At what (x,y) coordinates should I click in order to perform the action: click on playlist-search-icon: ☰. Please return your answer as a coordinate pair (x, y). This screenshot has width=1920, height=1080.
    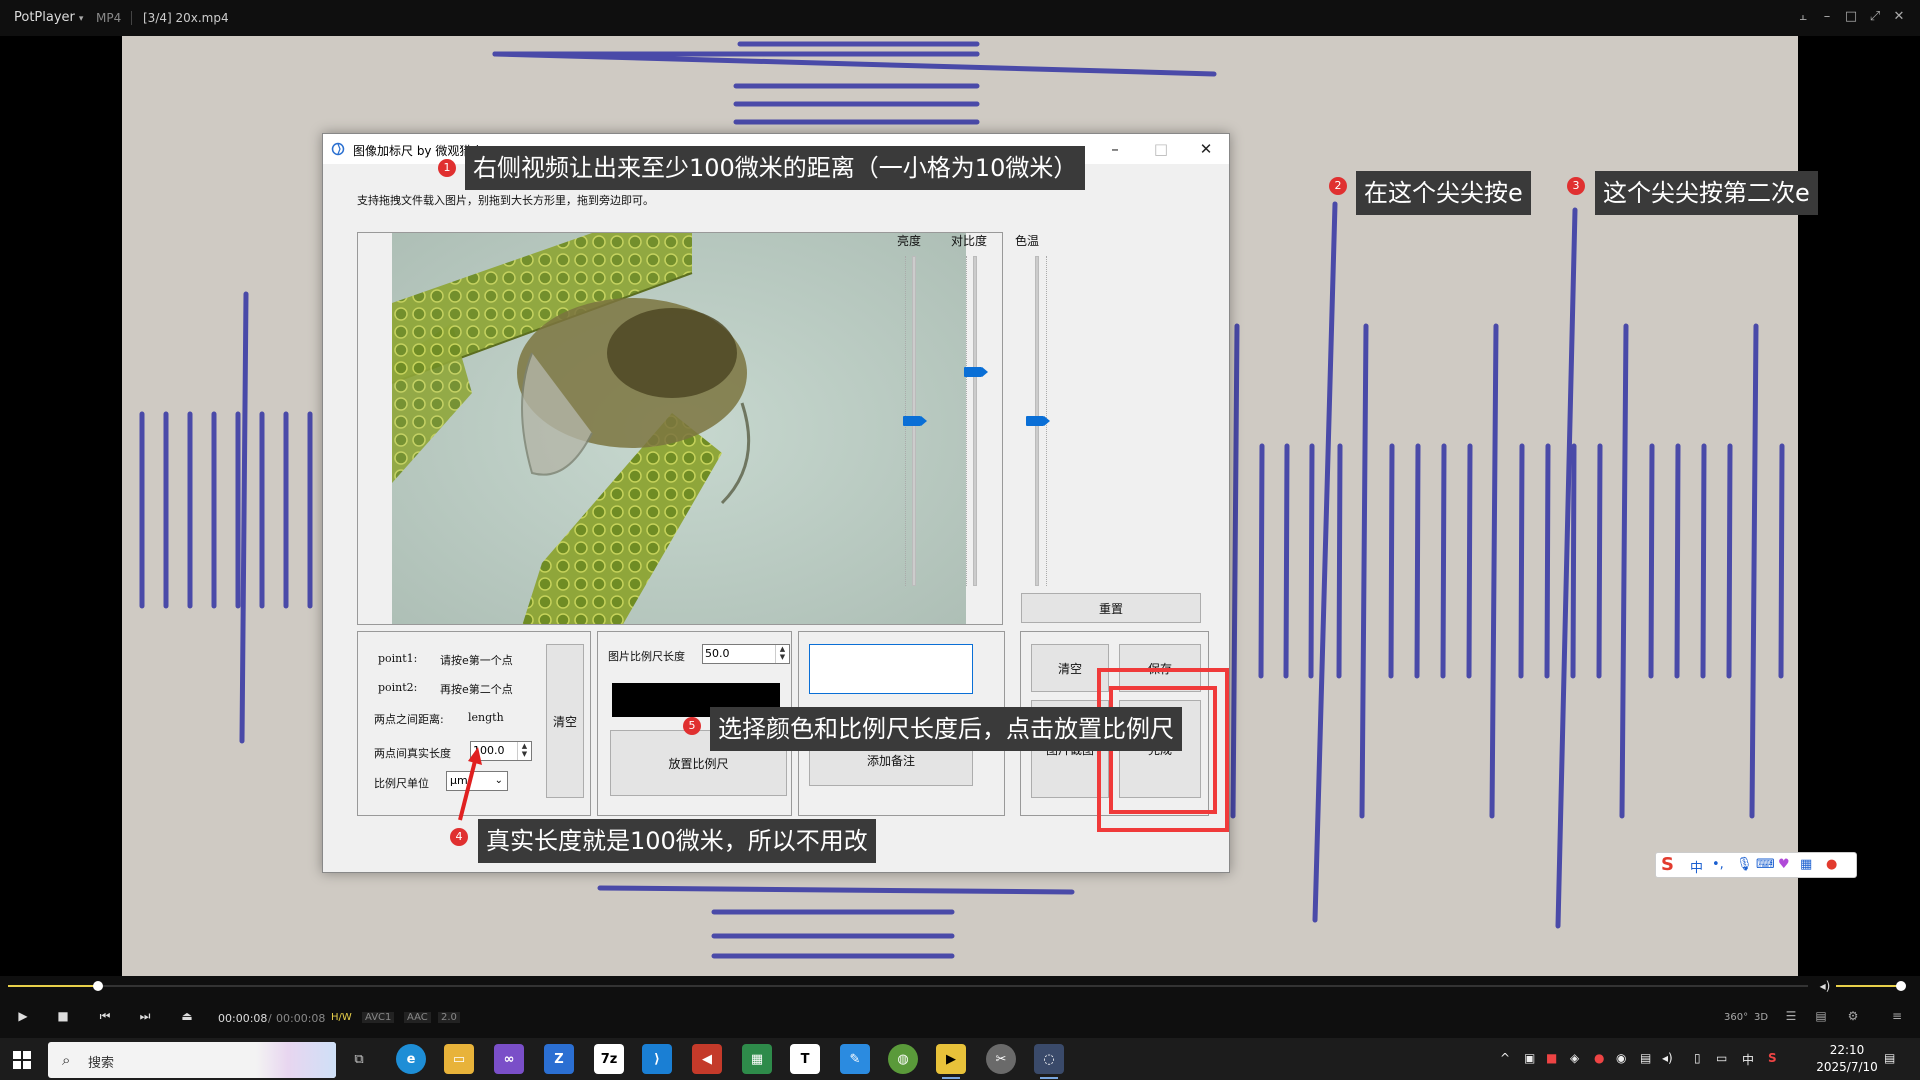
    Looking at the image, I should click on (1791, 1016).